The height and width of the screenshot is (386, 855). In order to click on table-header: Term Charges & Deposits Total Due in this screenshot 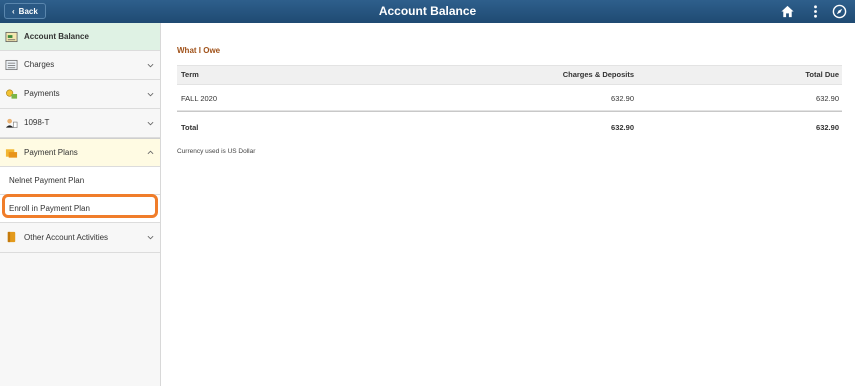, I will do `click(509, 75)`.